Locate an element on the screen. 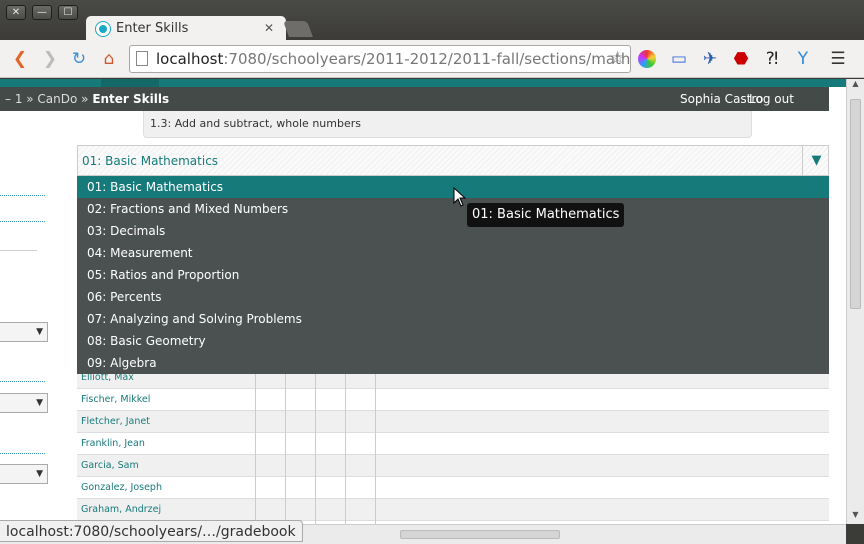 The width and height of the screenshot is (864, 544). home-icon: ⌂ is located at coordinates (109, 59).